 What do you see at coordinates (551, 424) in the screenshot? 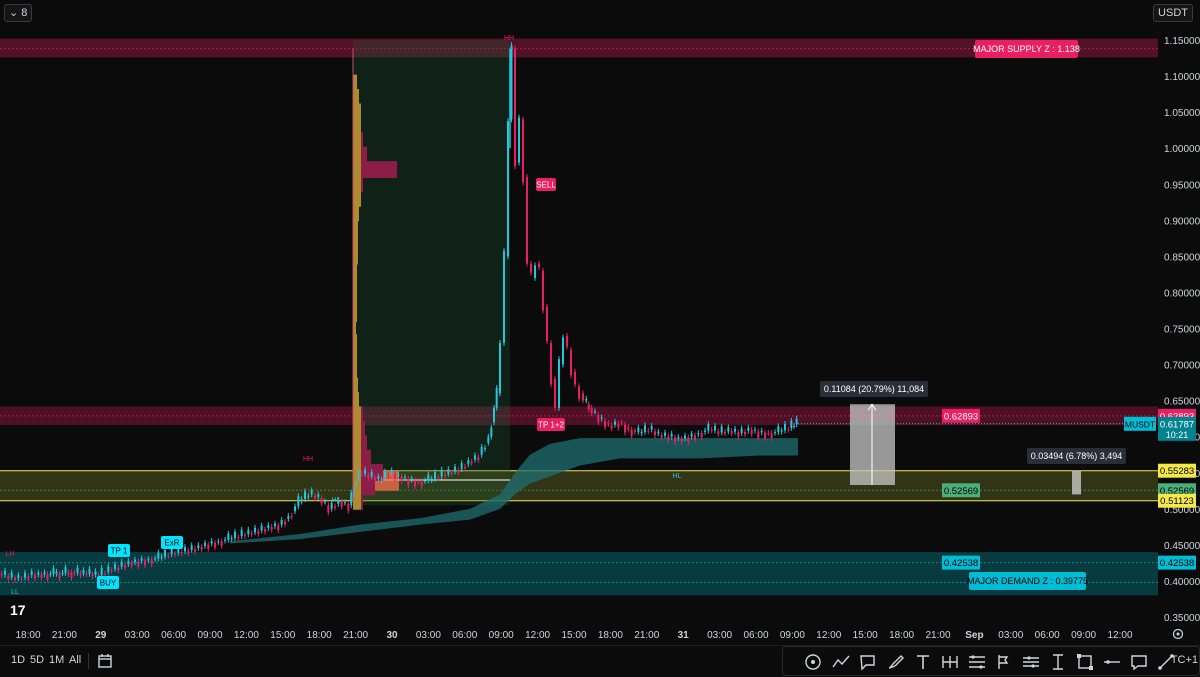
I see `tp12-label: TP 1+2` at bounding box center [551, 424].